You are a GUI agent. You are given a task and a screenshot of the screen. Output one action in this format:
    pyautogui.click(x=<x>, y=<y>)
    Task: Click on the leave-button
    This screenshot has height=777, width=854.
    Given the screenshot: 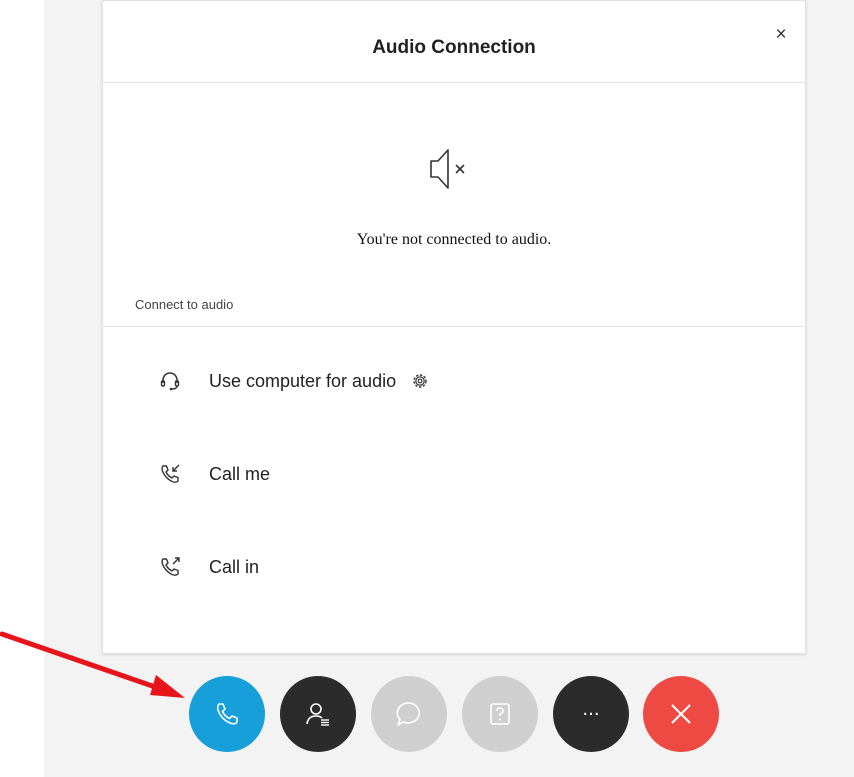 What is the action you would take?
    pyautogui.click(x=681, y=714)
    